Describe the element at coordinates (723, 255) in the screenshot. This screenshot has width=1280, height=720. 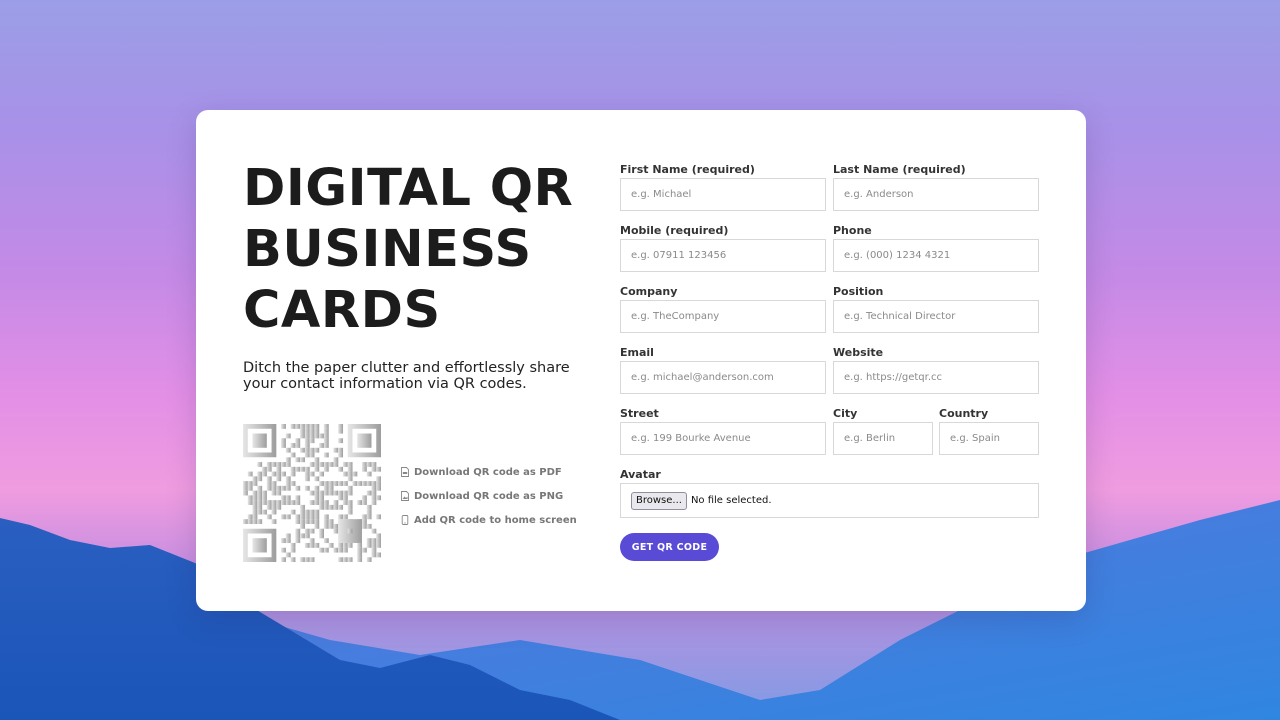
I see `mobile-input` at that location.